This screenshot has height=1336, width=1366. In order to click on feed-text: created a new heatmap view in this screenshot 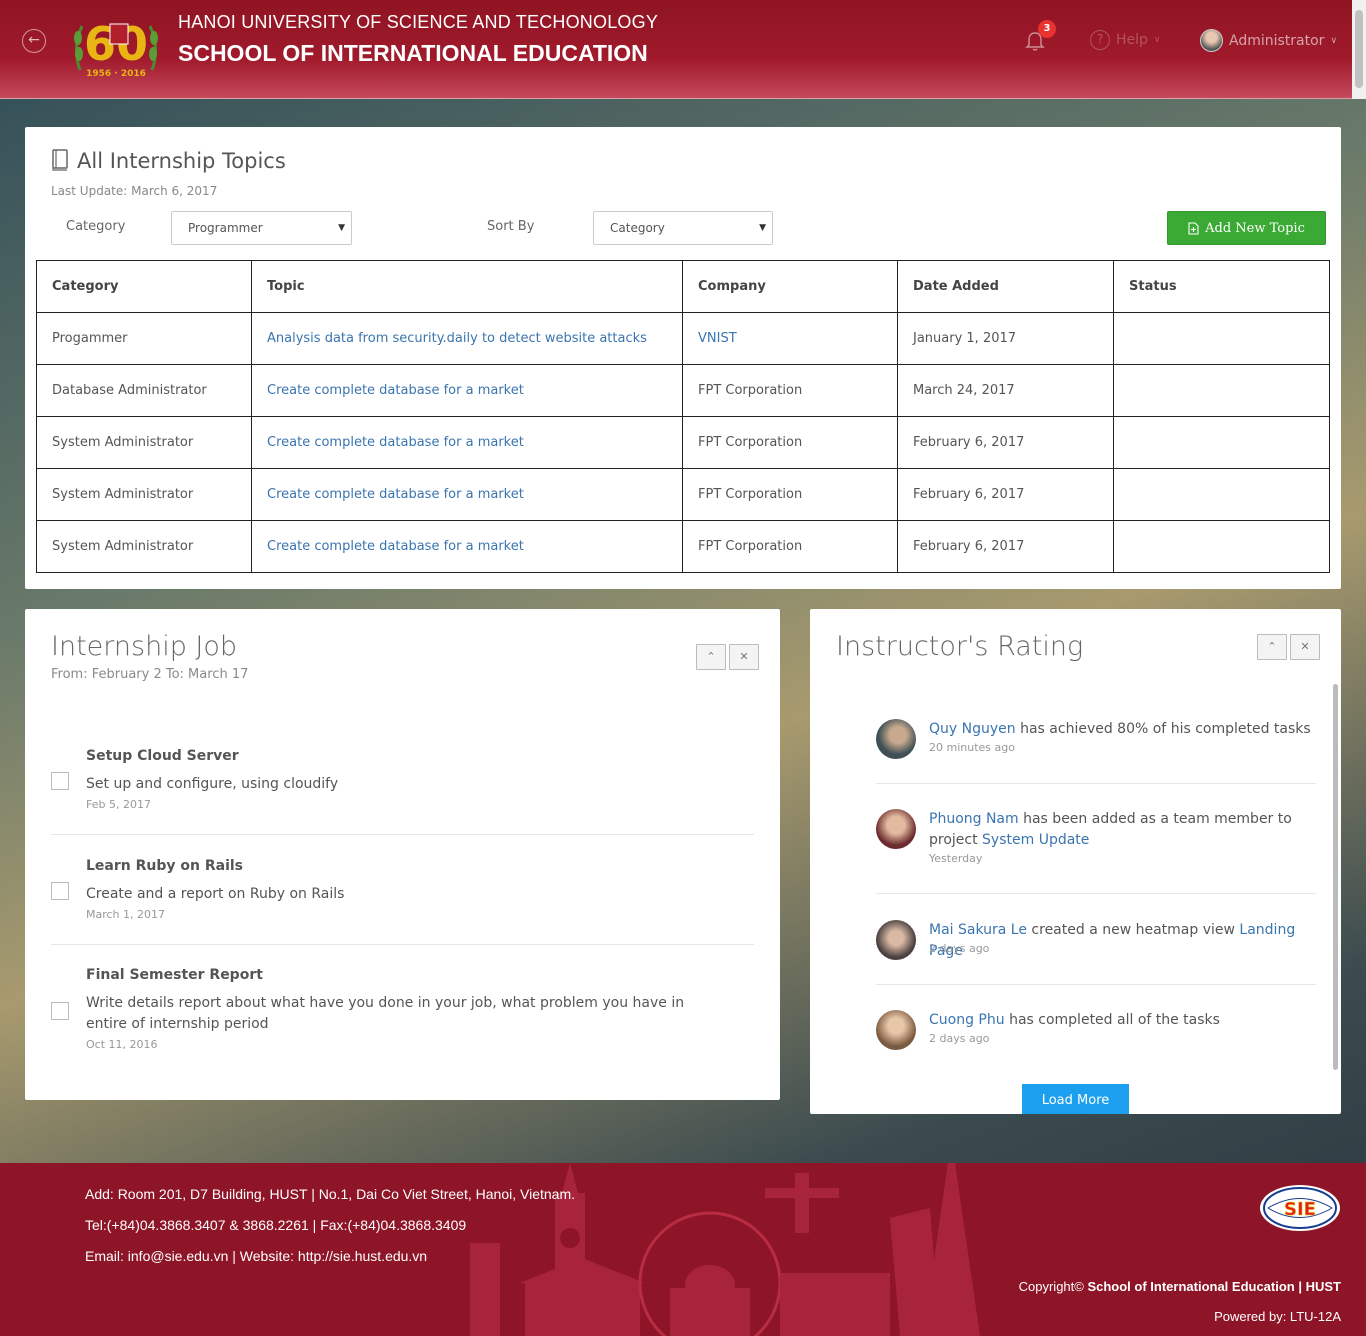, I will do `click(1133, 930)`.